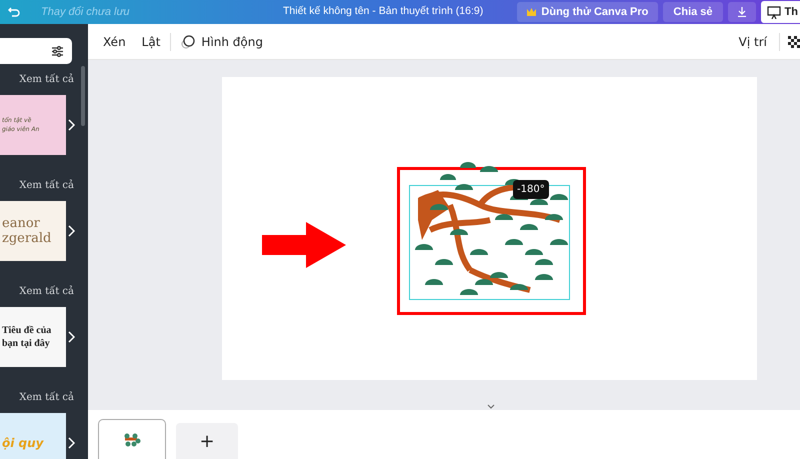 The width and height of the screenshot is (800, 459). What do you see at coordinates (21, 223) in the screenshot?
I see `template-text: eanor` at bounding box center [21, 223].